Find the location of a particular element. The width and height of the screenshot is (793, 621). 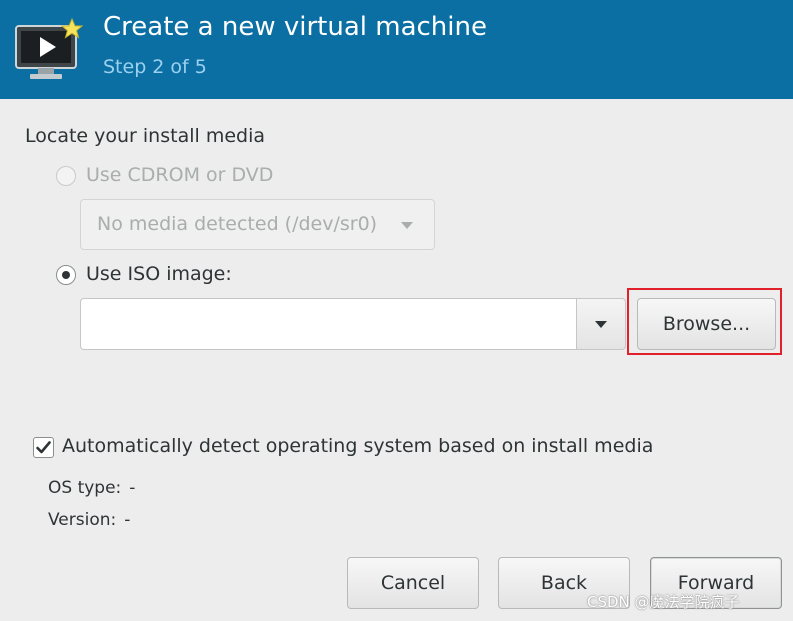

browse-highlight-box is located at coordinates (704, 321).